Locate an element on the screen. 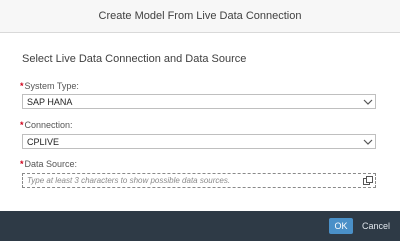 The image size is (400, 241). data-source-label-text: Data Source: is located at coordinates (51, 164).